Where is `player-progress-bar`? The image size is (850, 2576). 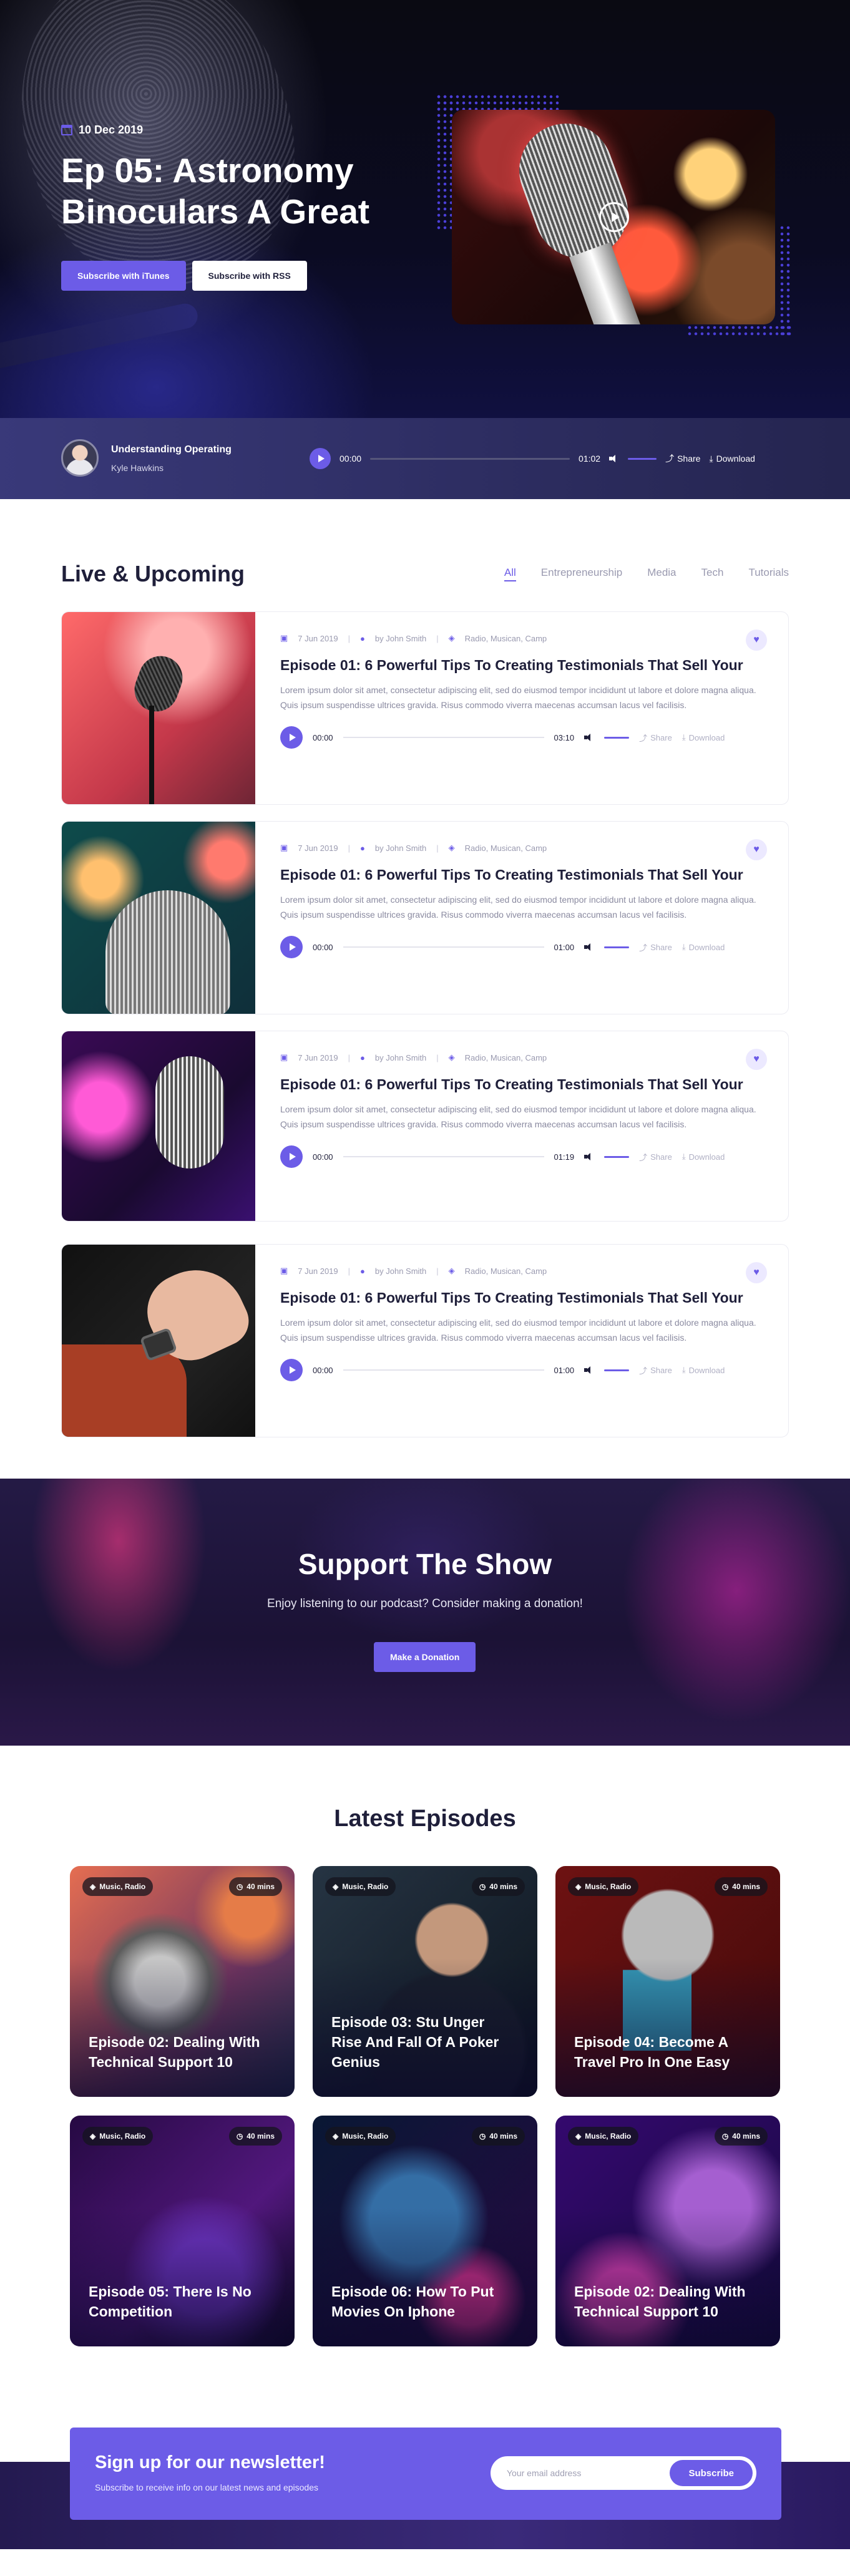
player-progress-bar is located at coordinates (470, 458).